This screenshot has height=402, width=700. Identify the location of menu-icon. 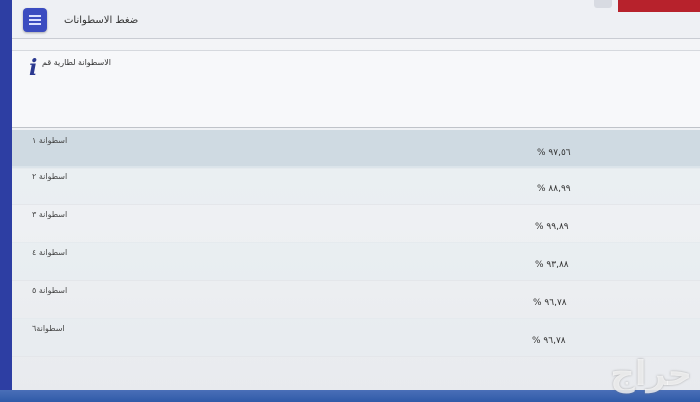
(35, 20).